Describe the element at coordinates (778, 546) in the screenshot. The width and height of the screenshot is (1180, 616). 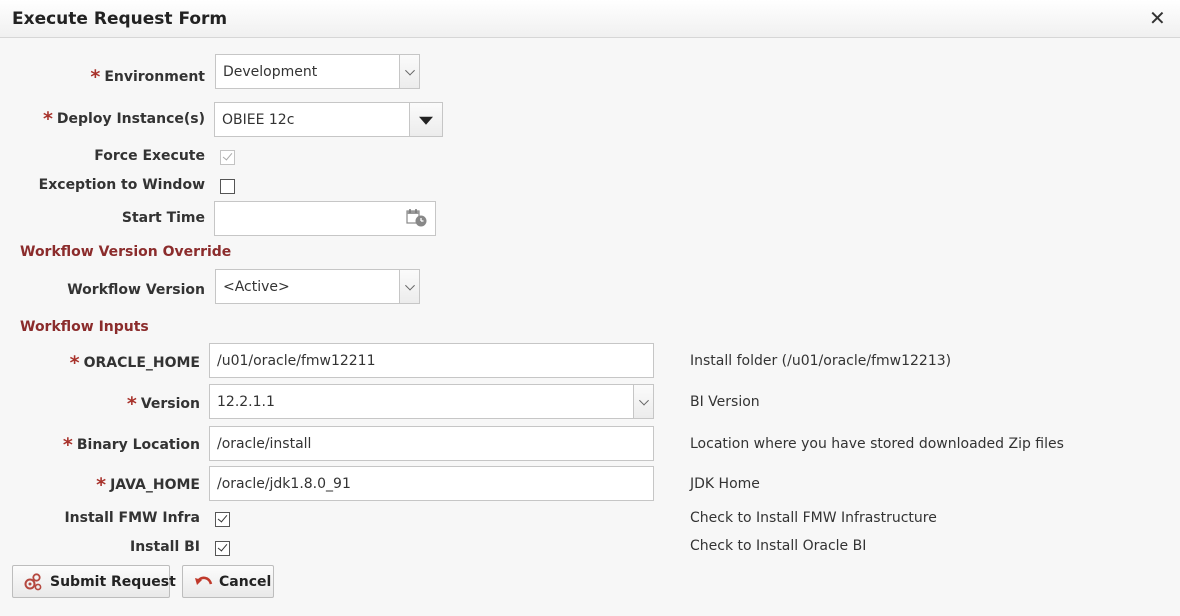
I see `install-bi-help: Check to Install Oracle BI` at that location.